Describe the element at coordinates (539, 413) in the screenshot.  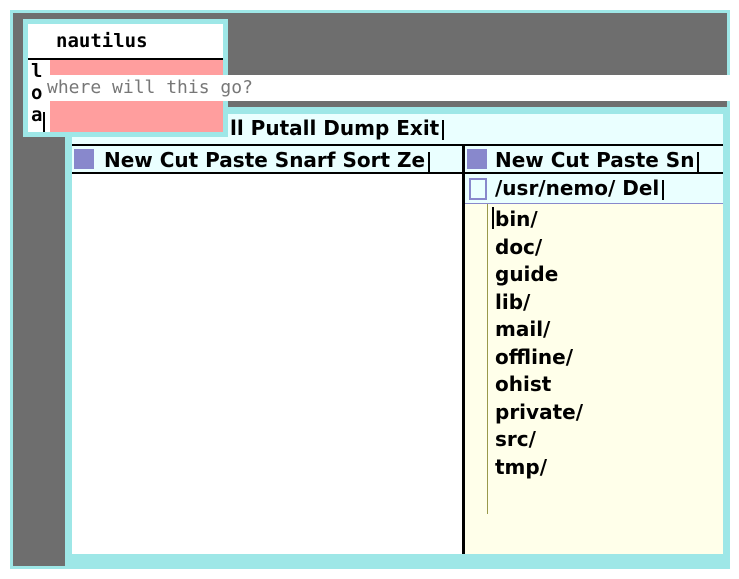
I see `directory-entry: private/` at that location.